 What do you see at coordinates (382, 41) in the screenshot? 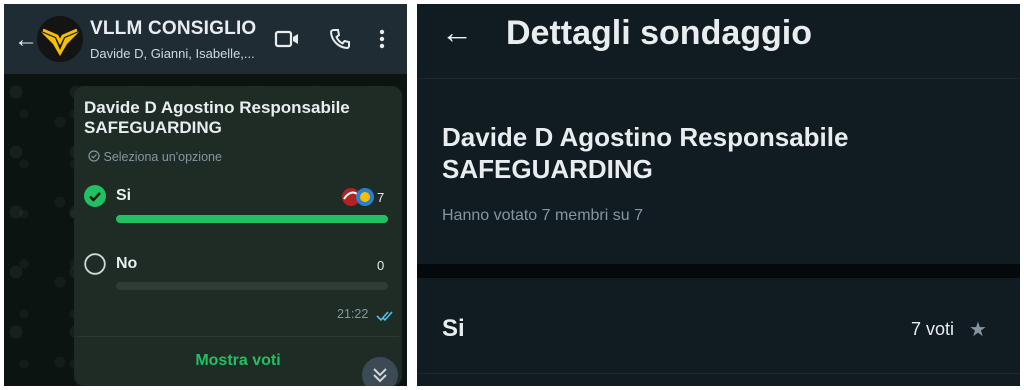
I see `more-vert-icon` at bounding box center [382, 41].